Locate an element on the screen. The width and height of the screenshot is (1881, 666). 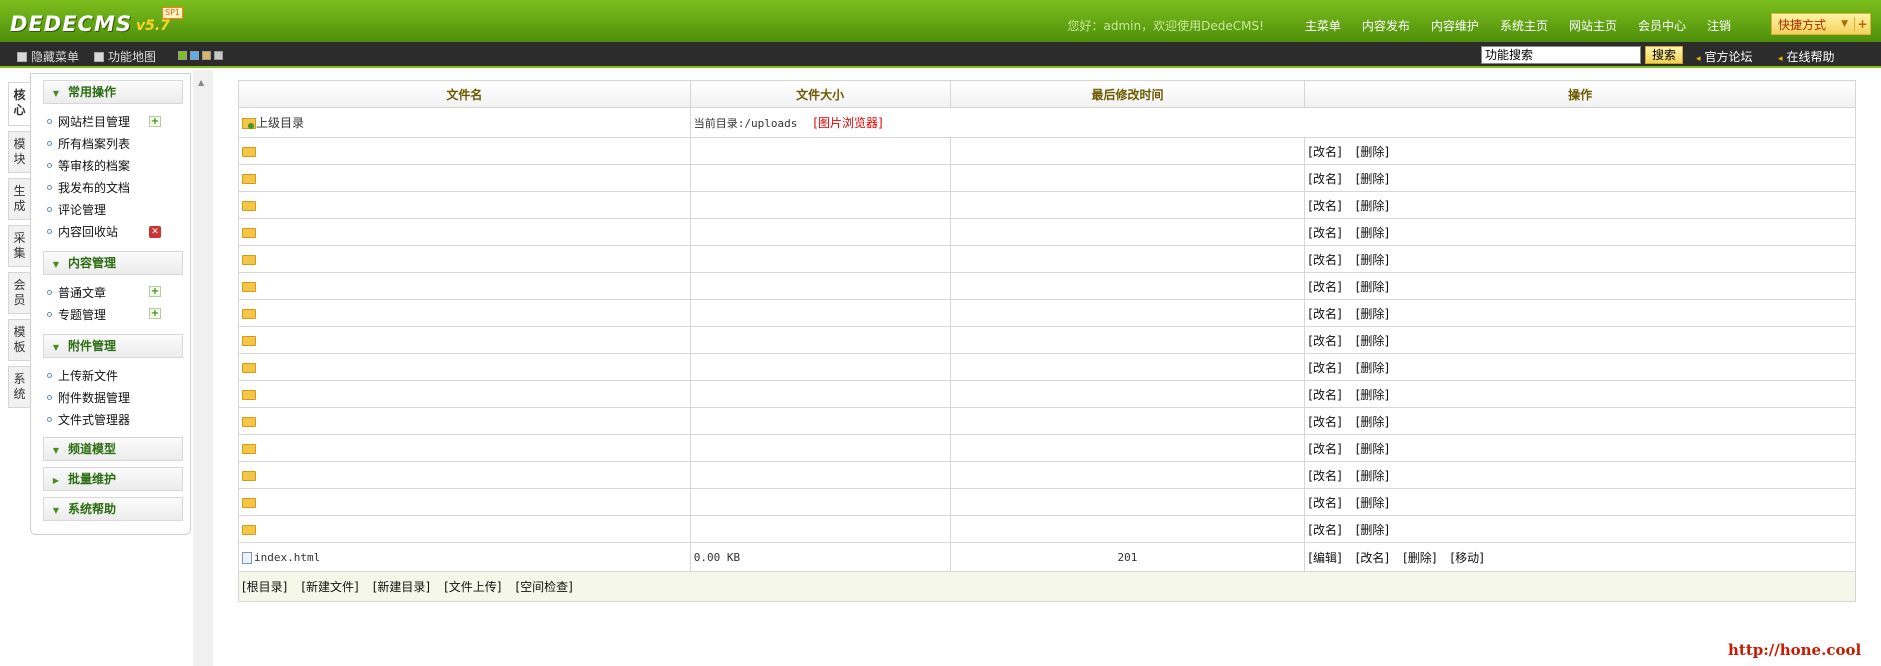
menu-item-attachment-data: 附件数据管理 is located at coordinates (88, 397).